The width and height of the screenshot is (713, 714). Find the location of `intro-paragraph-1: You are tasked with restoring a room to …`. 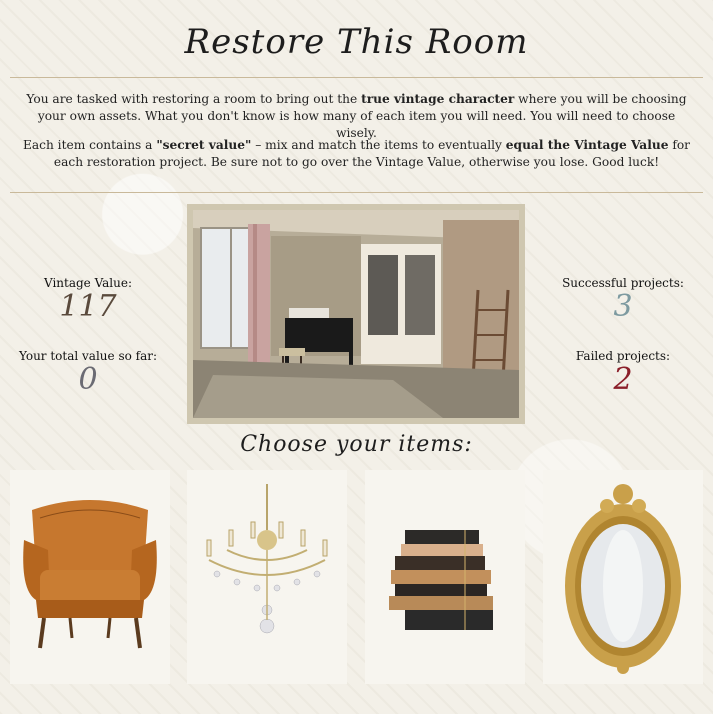

intro-paragraph-1: You are tasked with restoring a room to … is located at coordinates (356, 116).